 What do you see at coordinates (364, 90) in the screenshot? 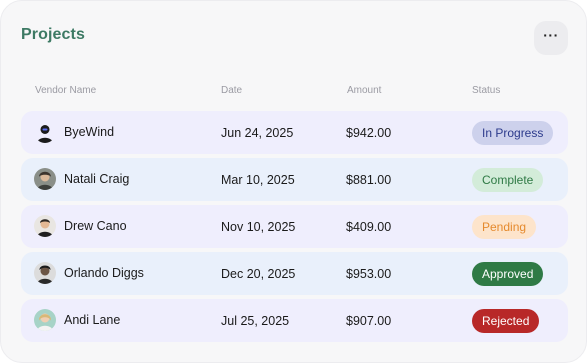
I see `column-header-amount: Amount` at bounding box center [364, 90].